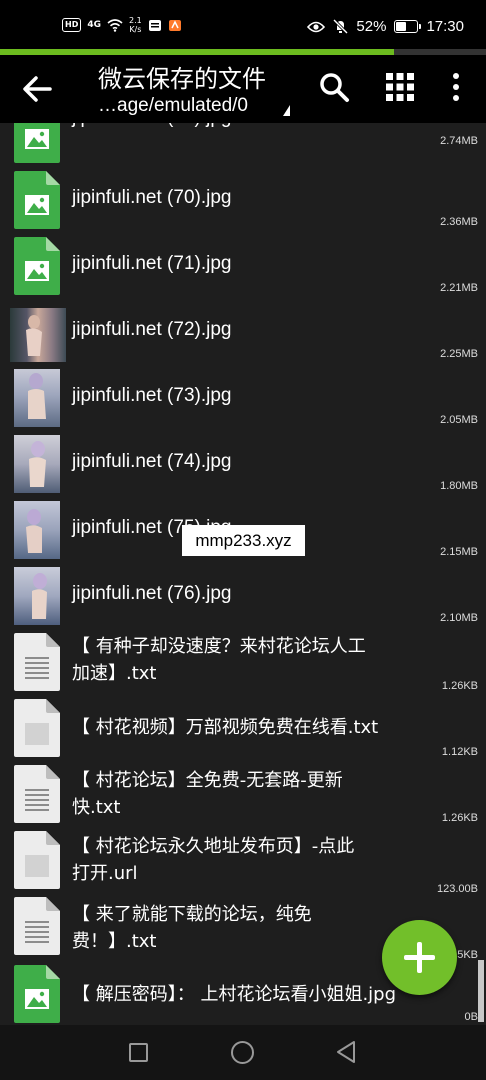 The height and width of the screenshot is (1080, 486). I want to click on file-name: jipinfuli.net (72).jpg, so click(152, 329).